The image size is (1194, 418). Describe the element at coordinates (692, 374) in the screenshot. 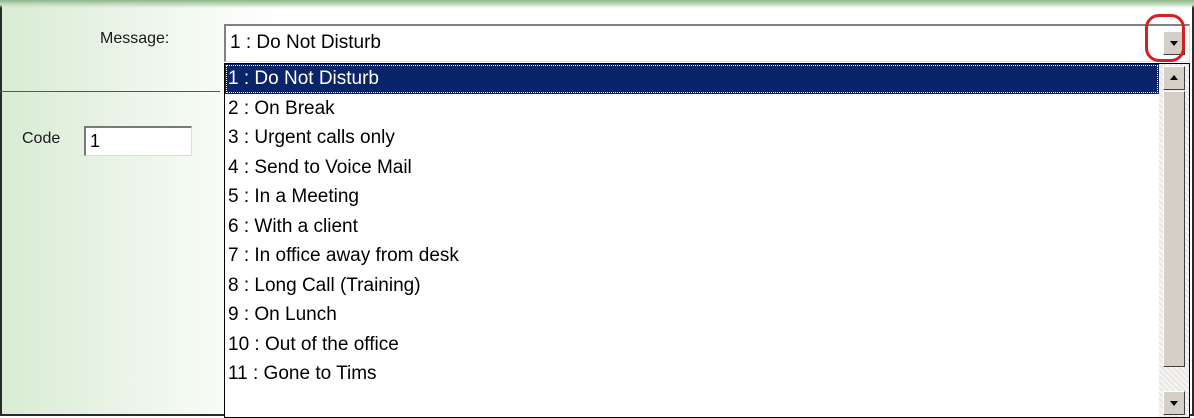

I see `dropdown-option: 11 : Gone to Tims` at that location.